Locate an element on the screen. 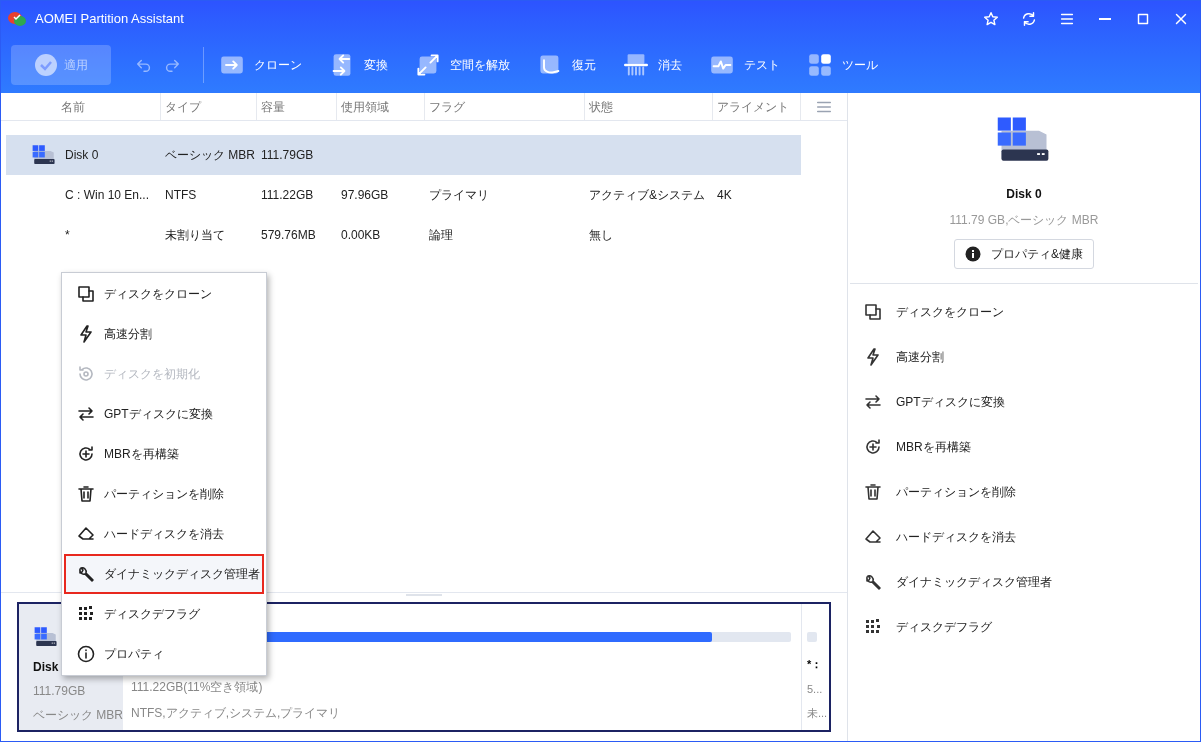 The height and width of the screenshot is (742, 1201). table-cell-text: NTFS is located at coordinates (181, 195).